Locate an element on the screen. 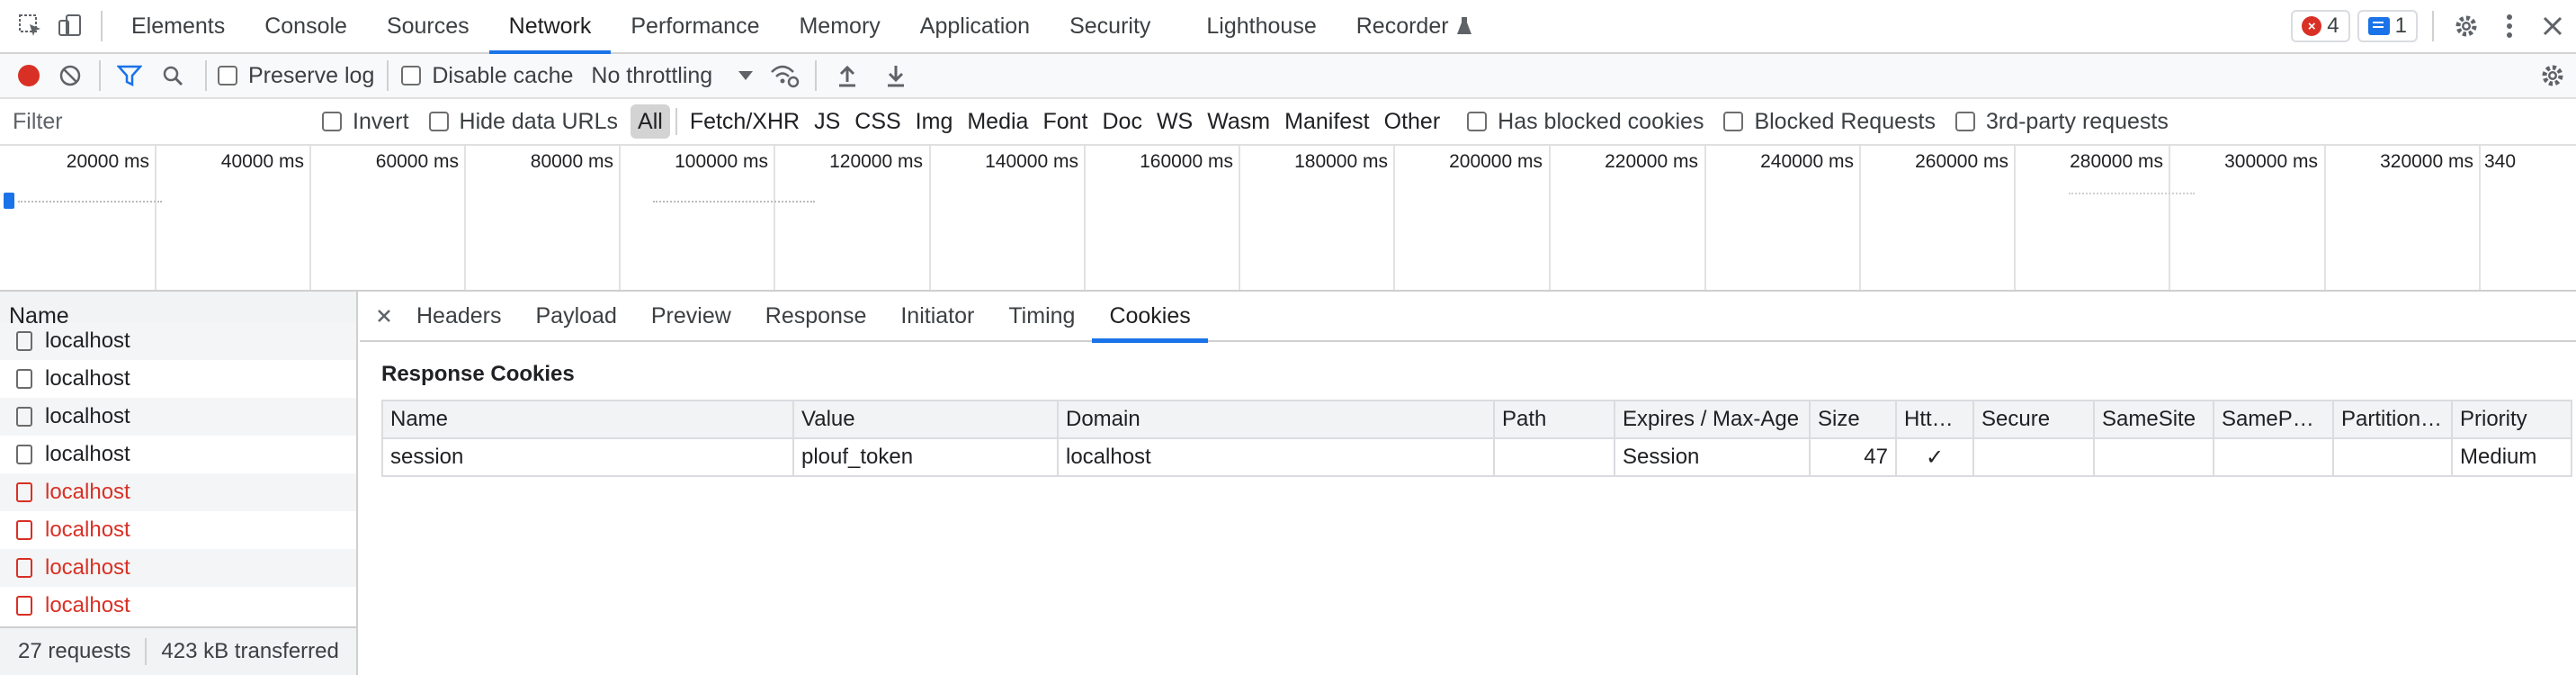  tab-payload: Payload is located at coordinates (576, 316).